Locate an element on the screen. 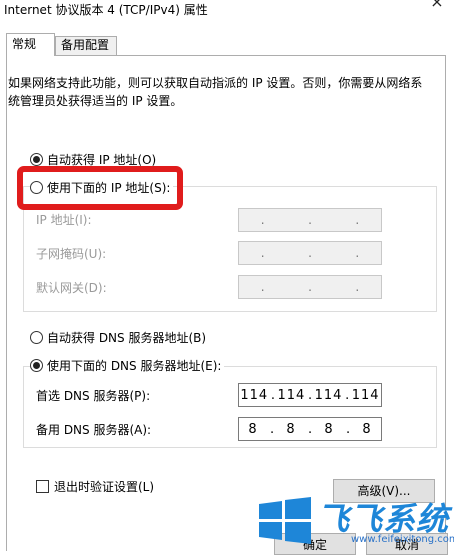 The image size is (454, 556). window-title: Internet 协议版本 4 (TCP/IPv4) 属性 is located at coordinates (106, 10).